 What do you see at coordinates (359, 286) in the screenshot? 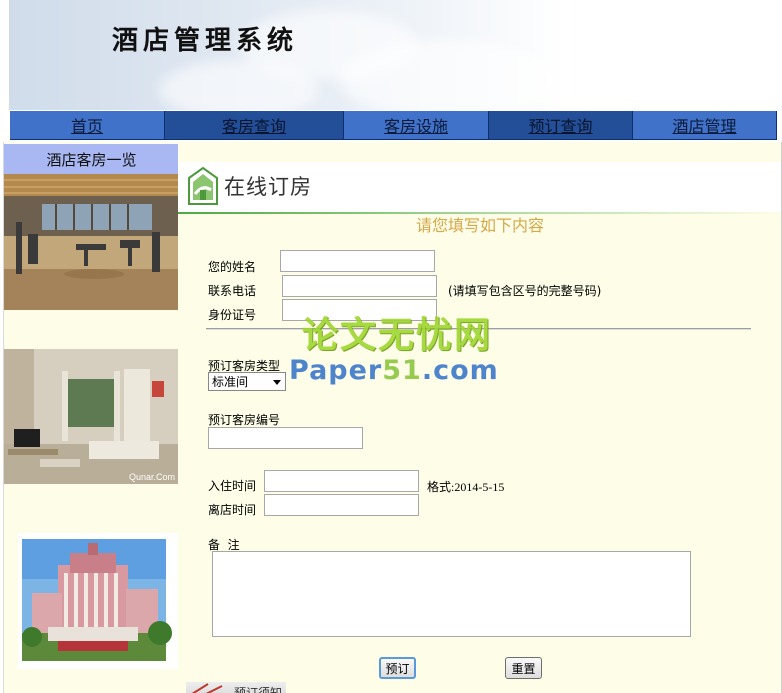
I see `phone-input` at bounding box center [359, 286].